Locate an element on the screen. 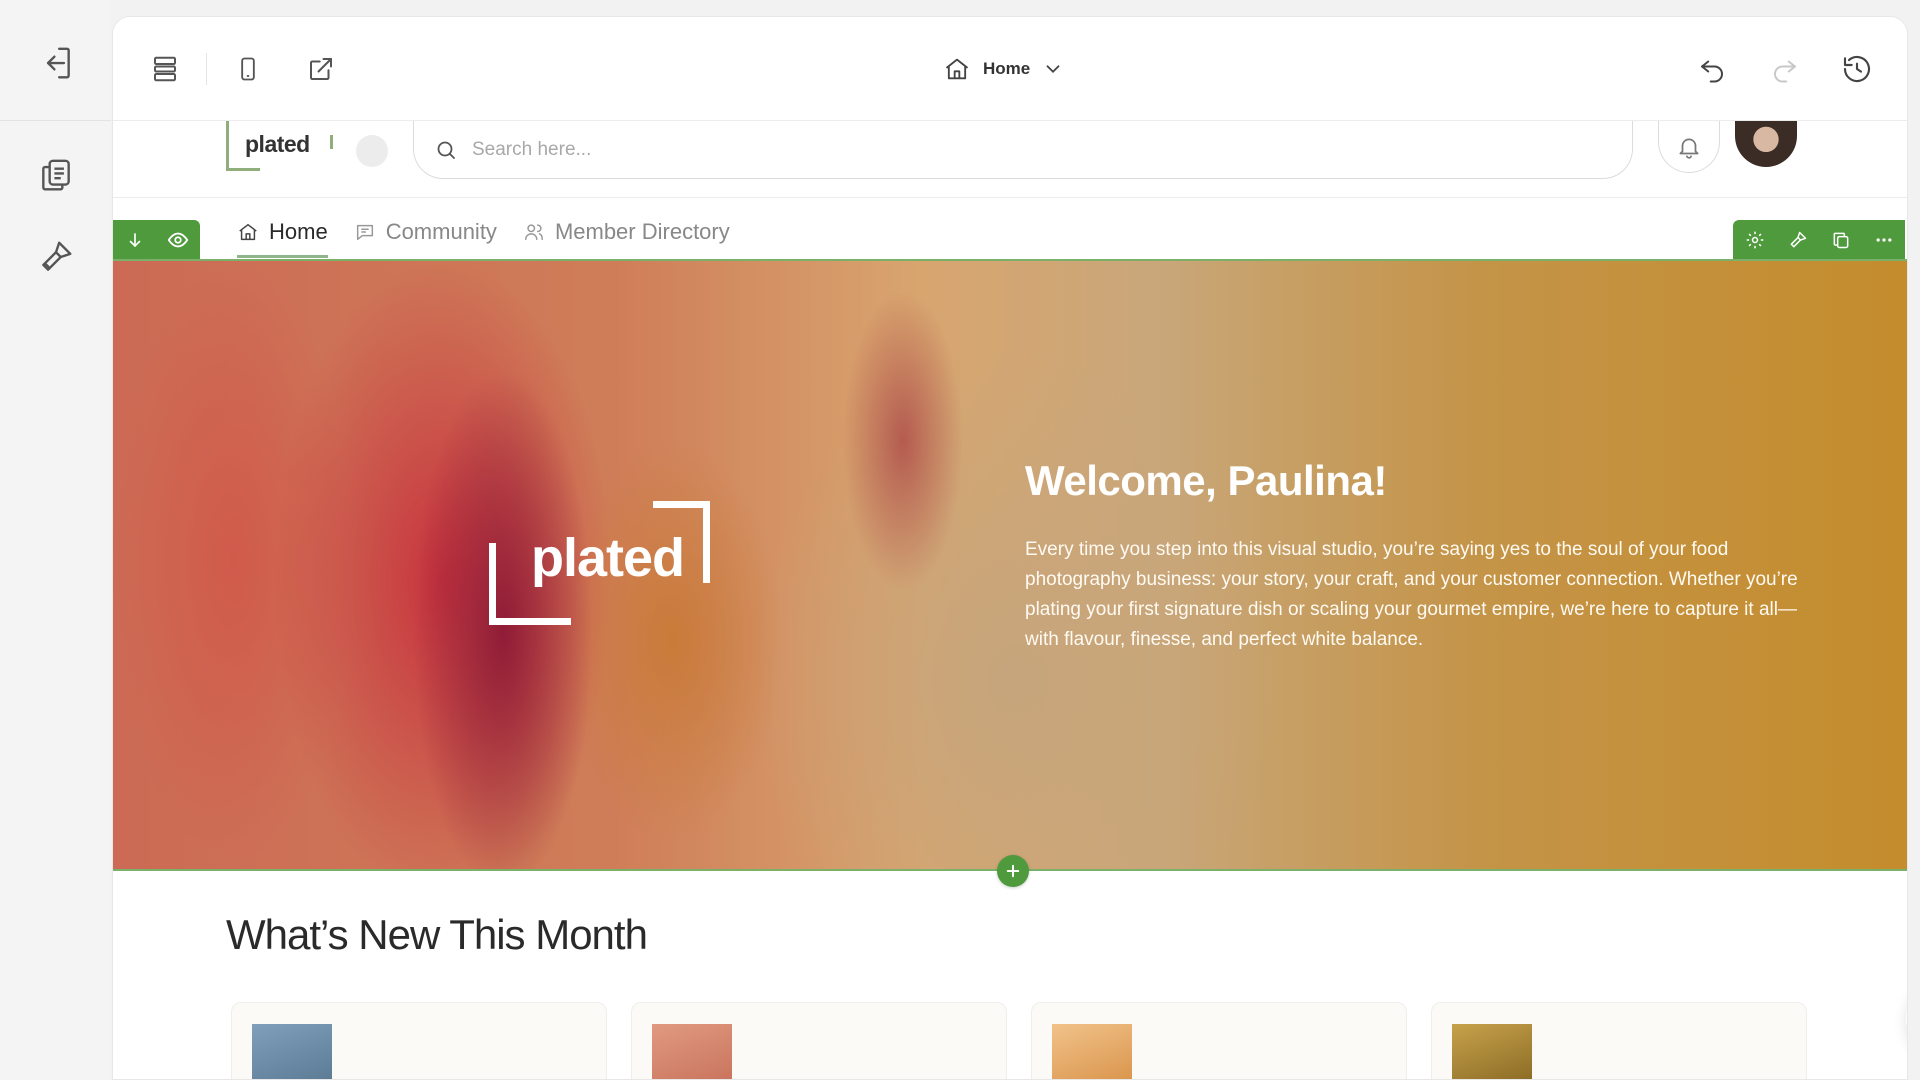 Image resolution: width=1920 pixels, height=1080 pixels. mobile-preview-button is located at coordinates (248, 69).